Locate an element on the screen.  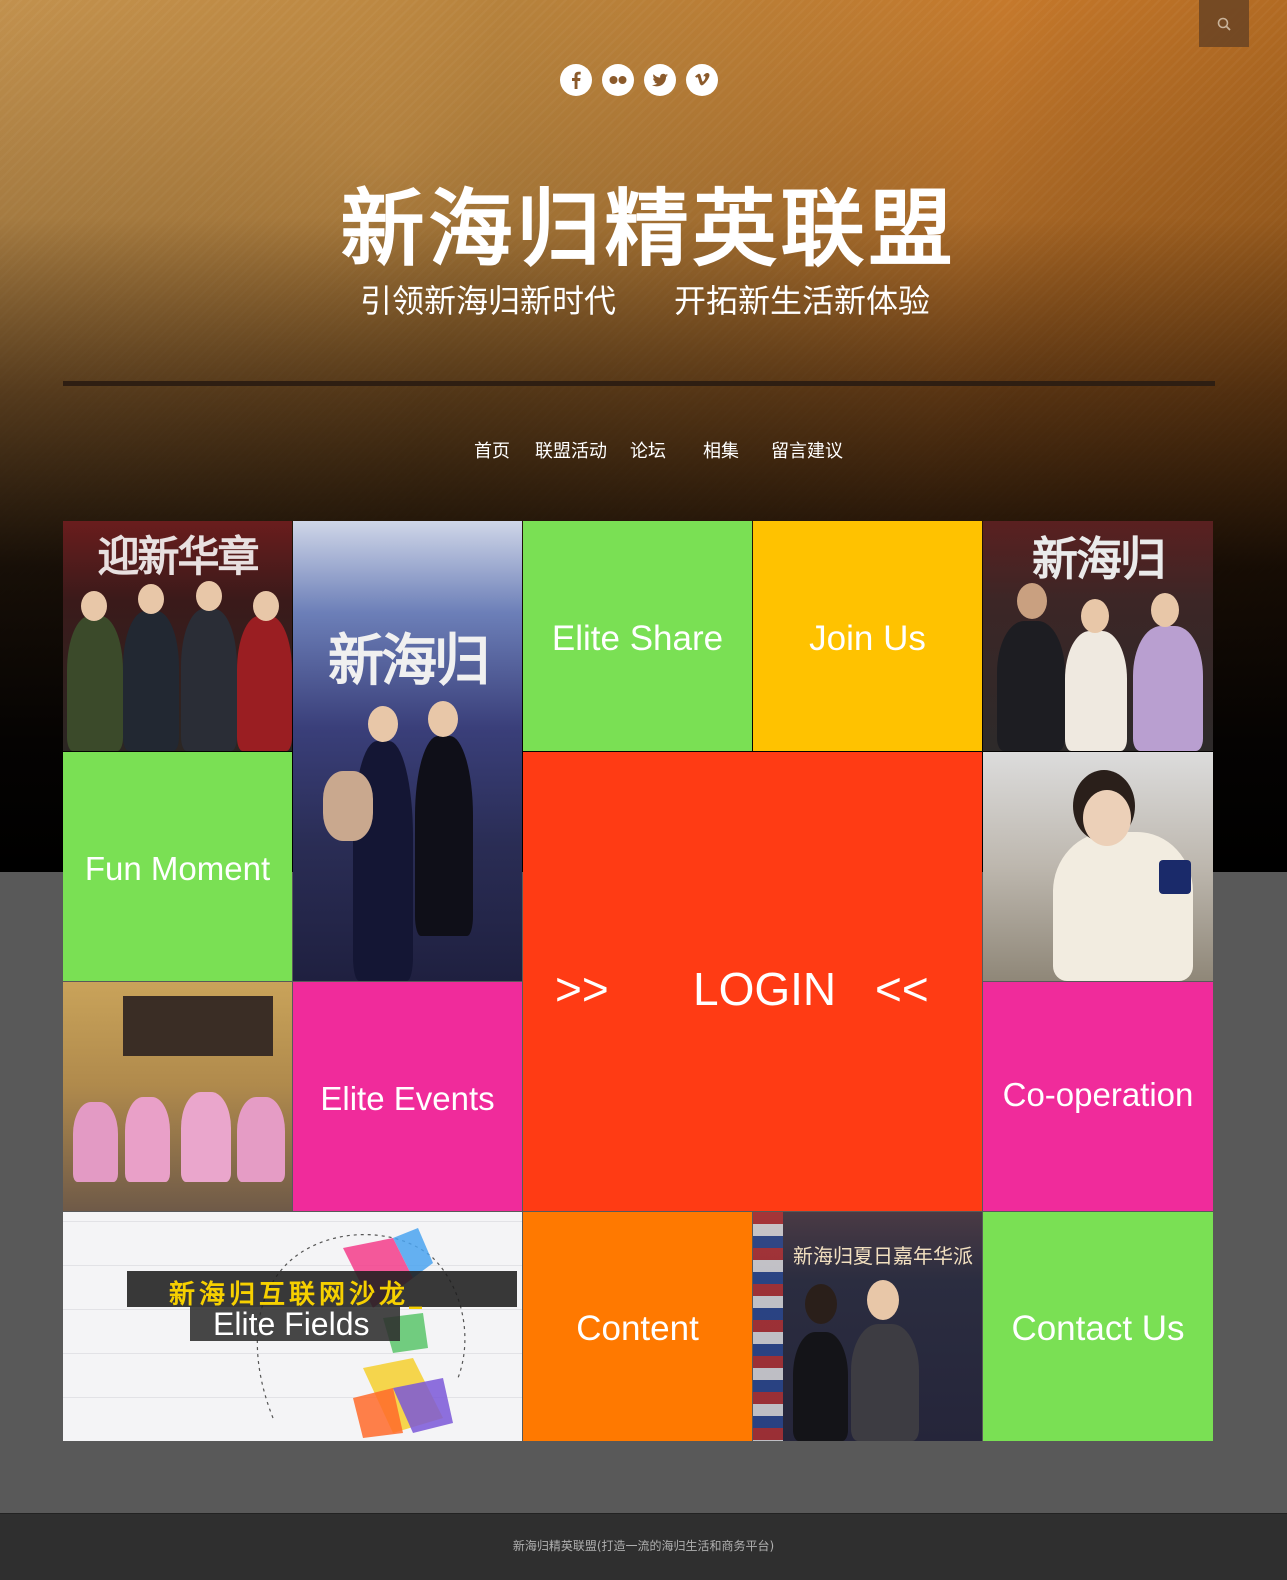
elite-share-label: Elite Share is located at coordinates (637, 638).